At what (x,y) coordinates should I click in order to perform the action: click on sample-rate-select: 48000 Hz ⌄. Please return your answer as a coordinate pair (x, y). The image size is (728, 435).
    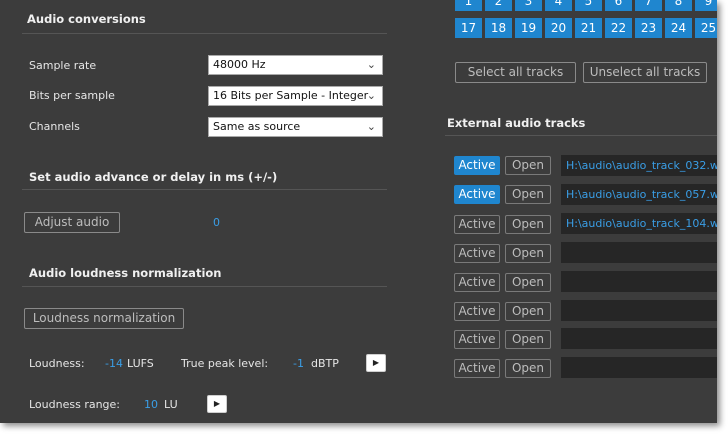
    Looking at the image, I should click on (295, 65).